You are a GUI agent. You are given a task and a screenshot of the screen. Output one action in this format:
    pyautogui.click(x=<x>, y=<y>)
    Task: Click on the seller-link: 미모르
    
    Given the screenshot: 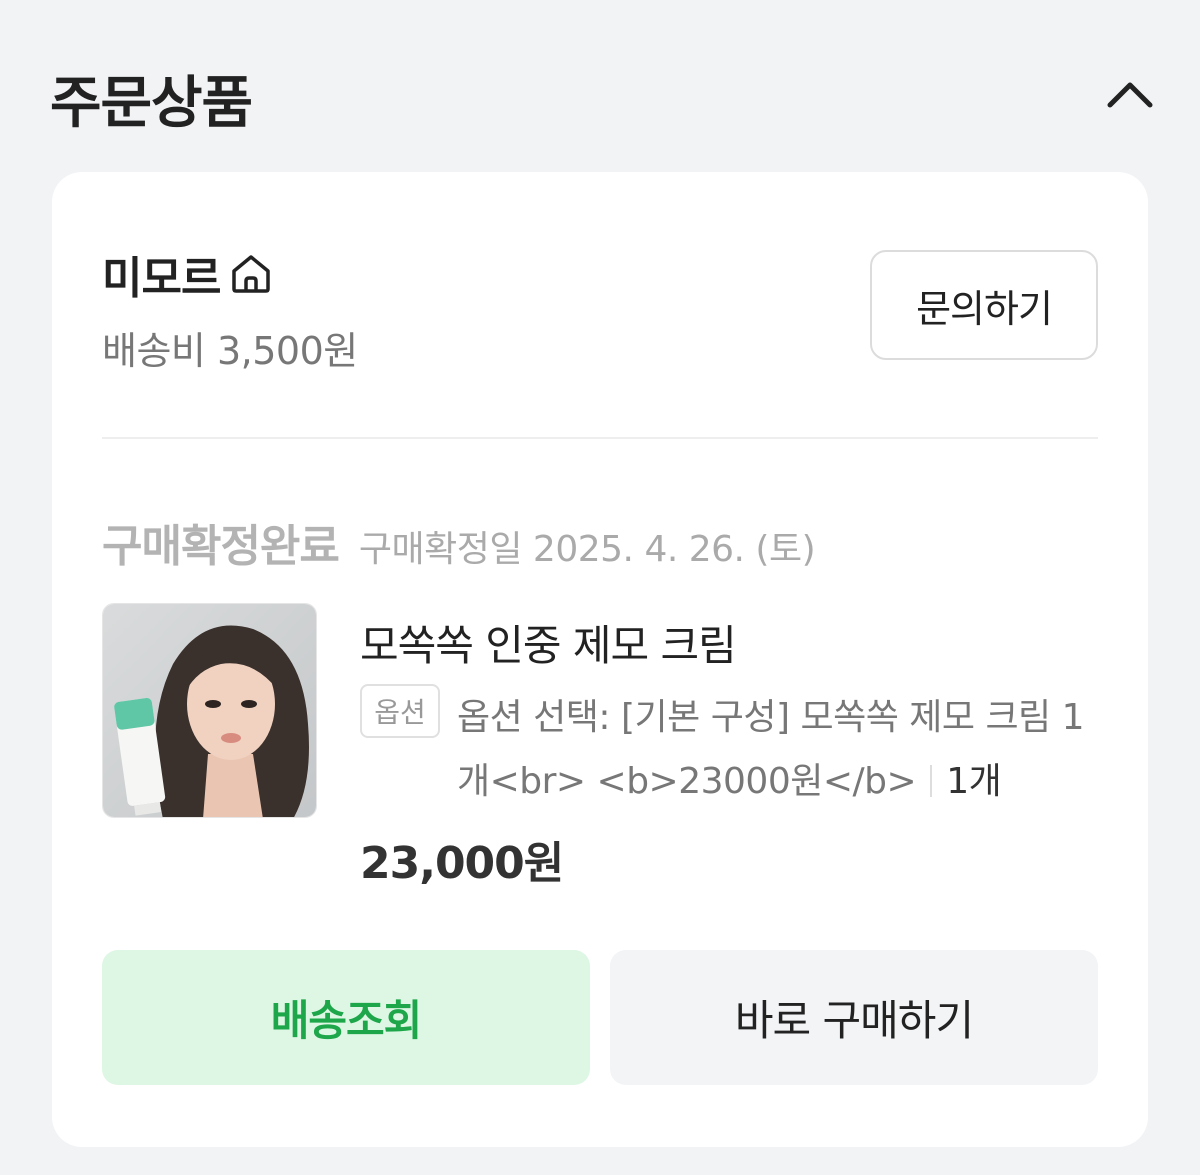 What is the action you would take?
    pyautogui.click(x=188, y=274)
    